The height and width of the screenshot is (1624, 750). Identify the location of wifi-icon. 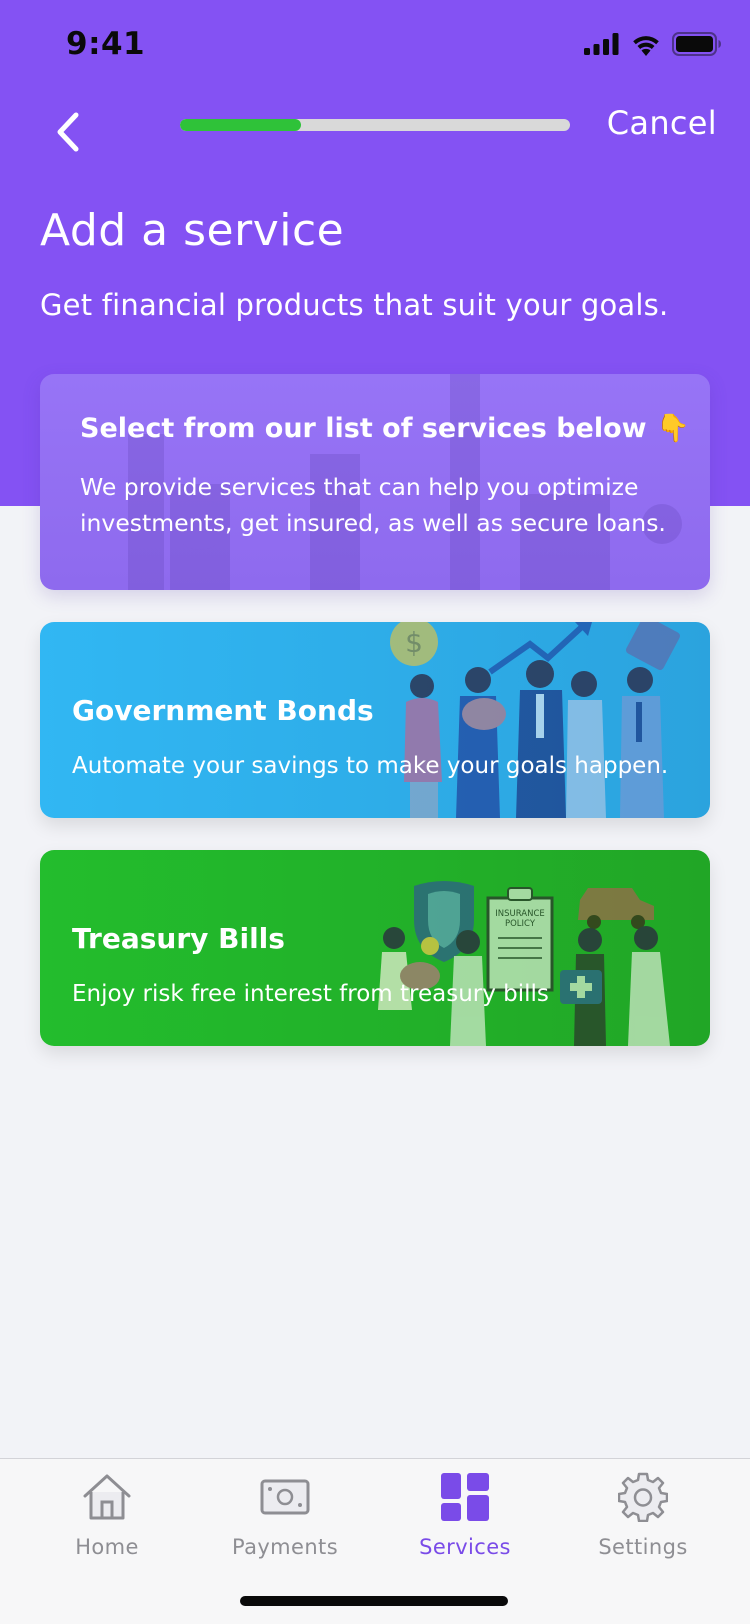
(646, 45).